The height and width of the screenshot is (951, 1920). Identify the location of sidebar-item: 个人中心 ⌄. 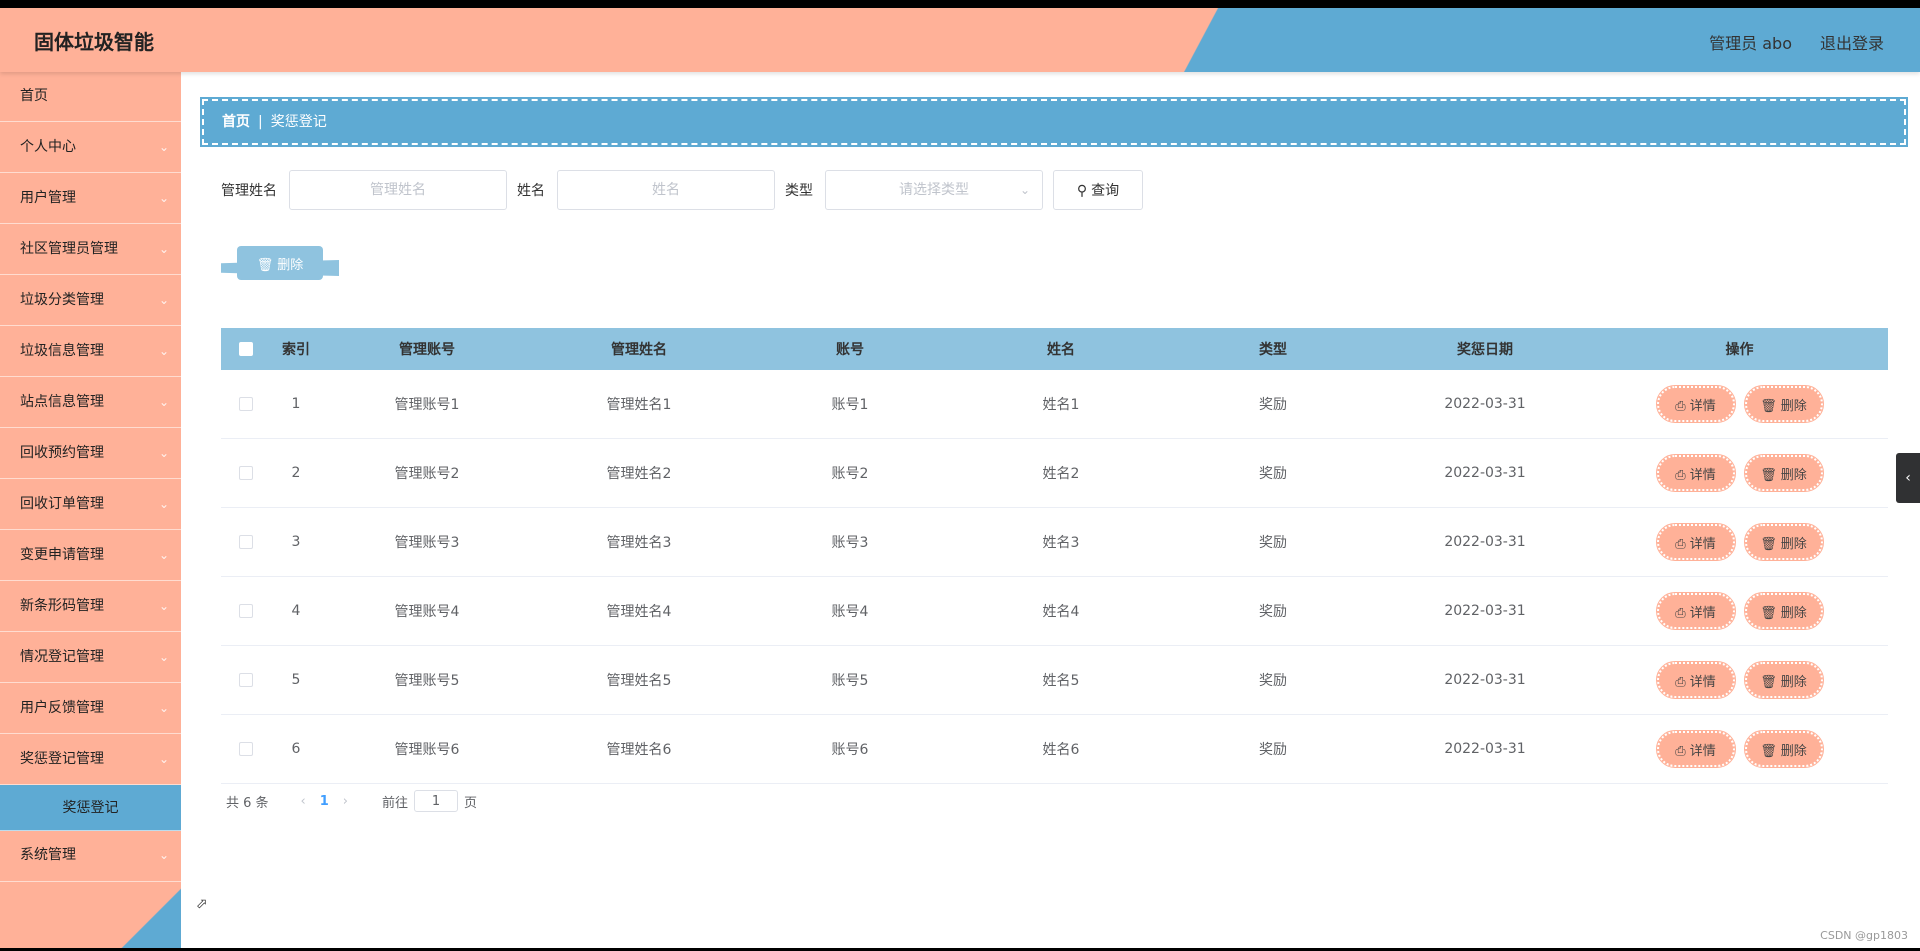
(90, 147).